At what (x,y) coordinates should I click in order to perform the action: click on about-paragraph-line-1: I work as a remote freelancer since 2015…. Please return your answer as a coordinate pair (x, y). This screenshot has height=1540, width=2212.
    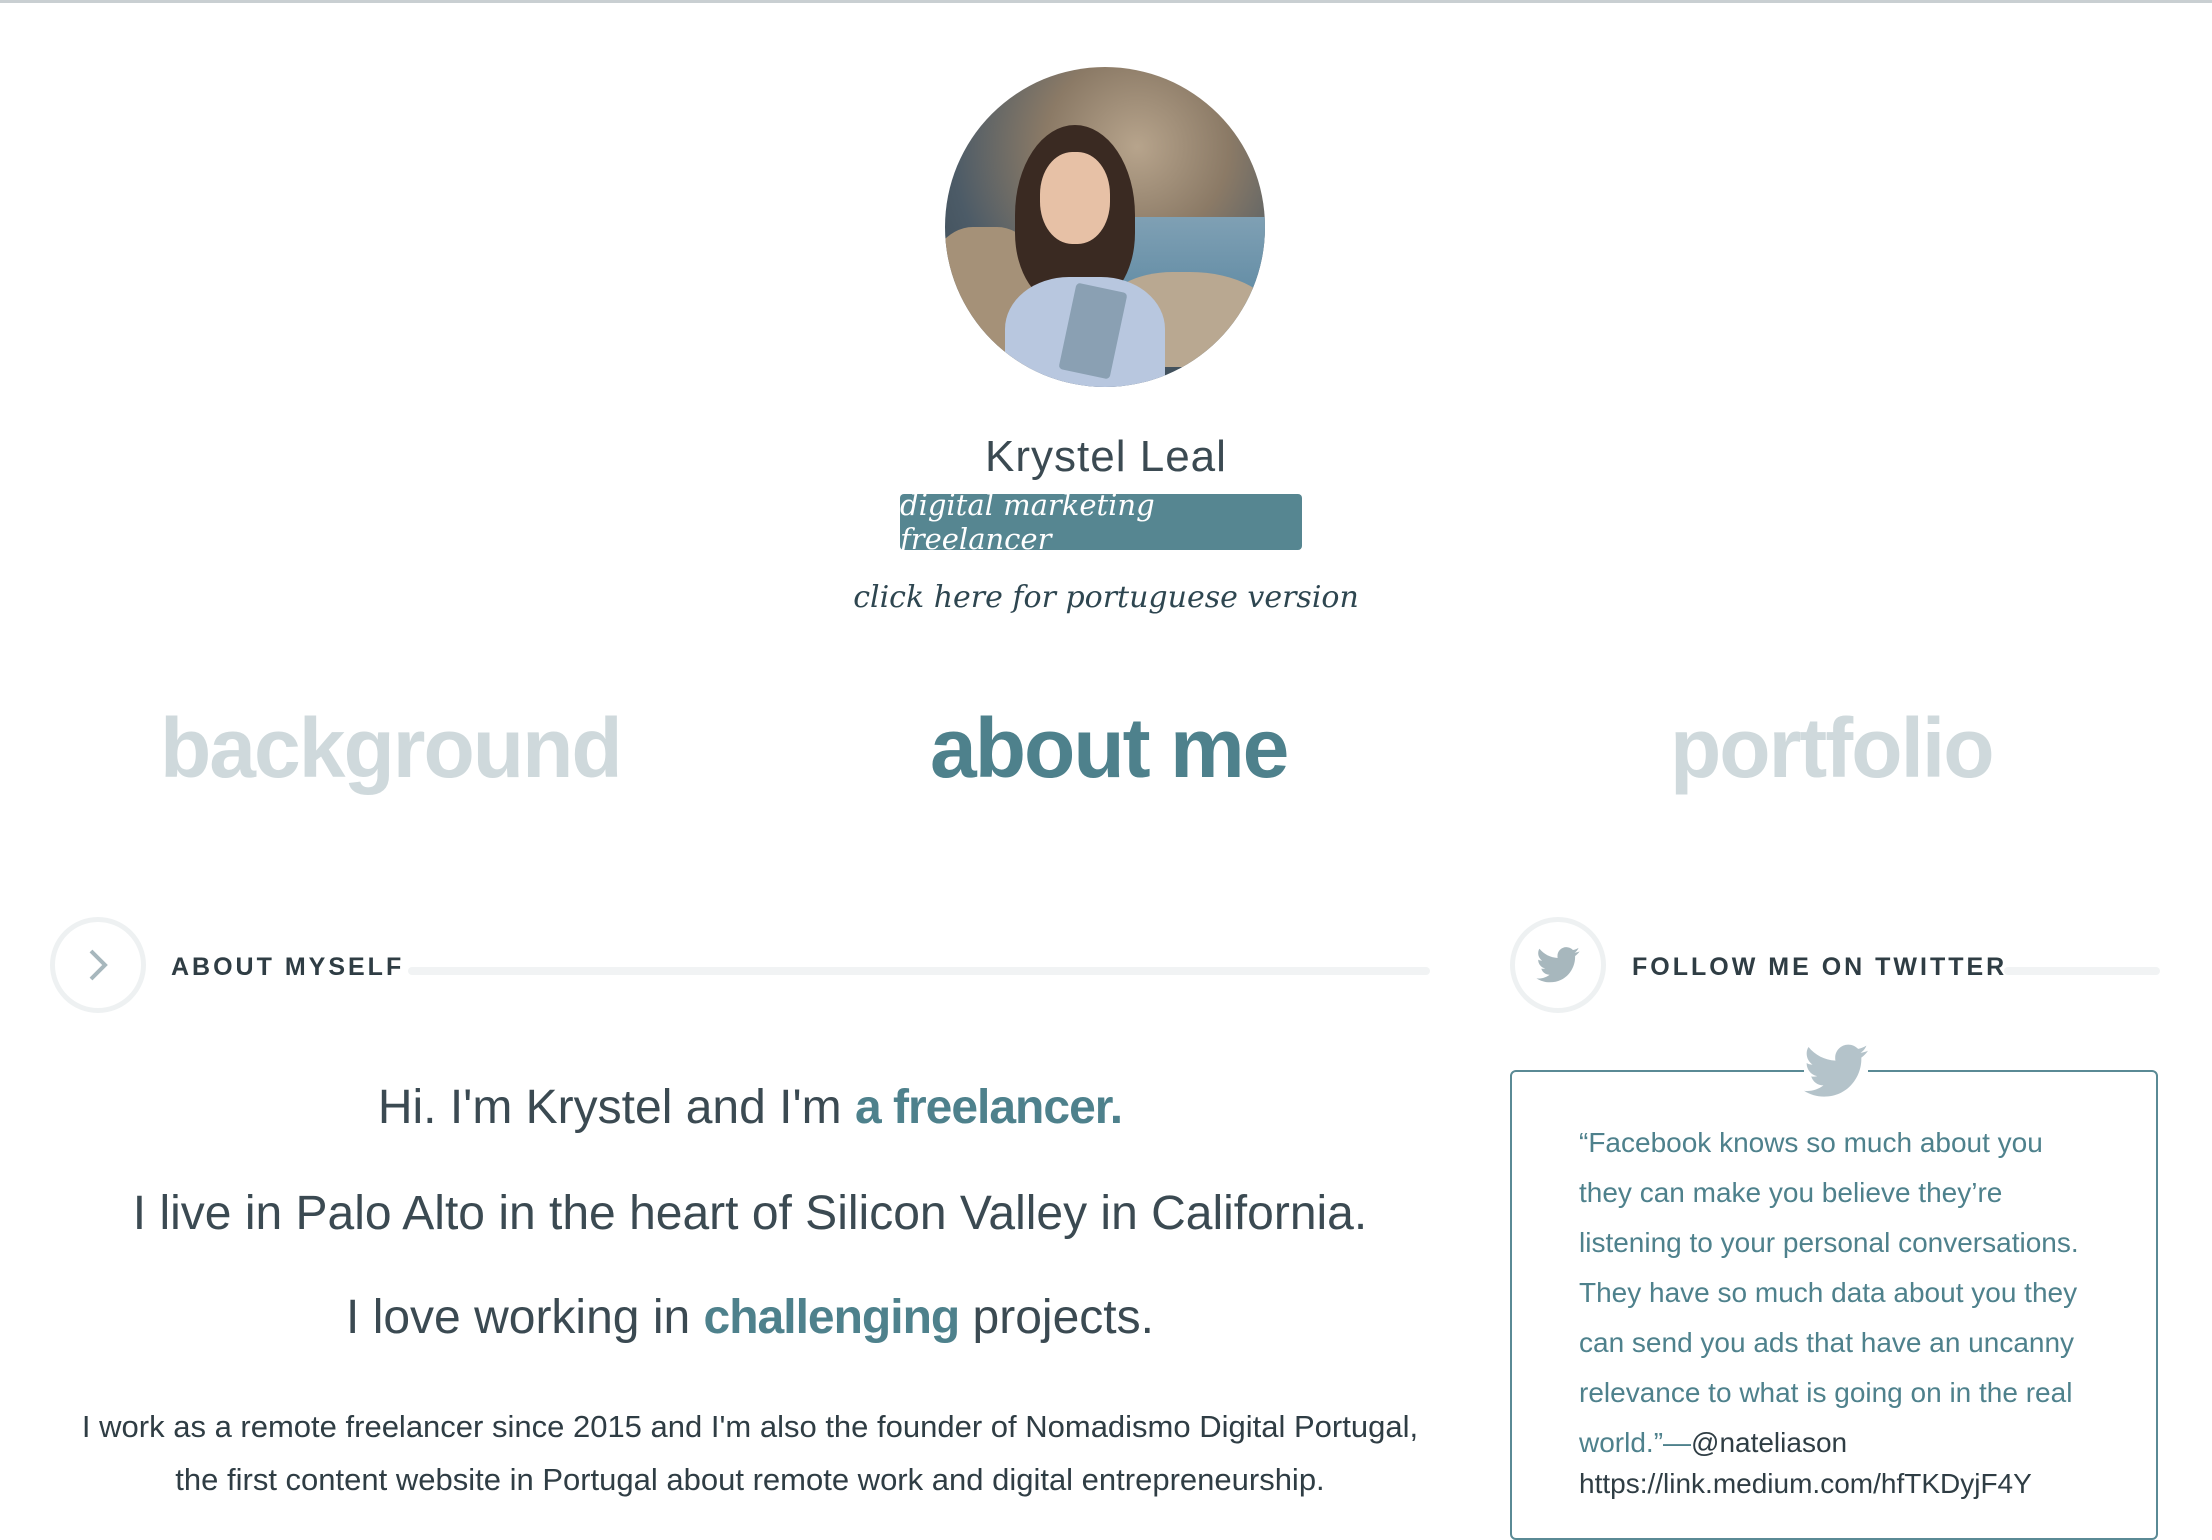
    Looking at the image, I should click on (750, 1426).